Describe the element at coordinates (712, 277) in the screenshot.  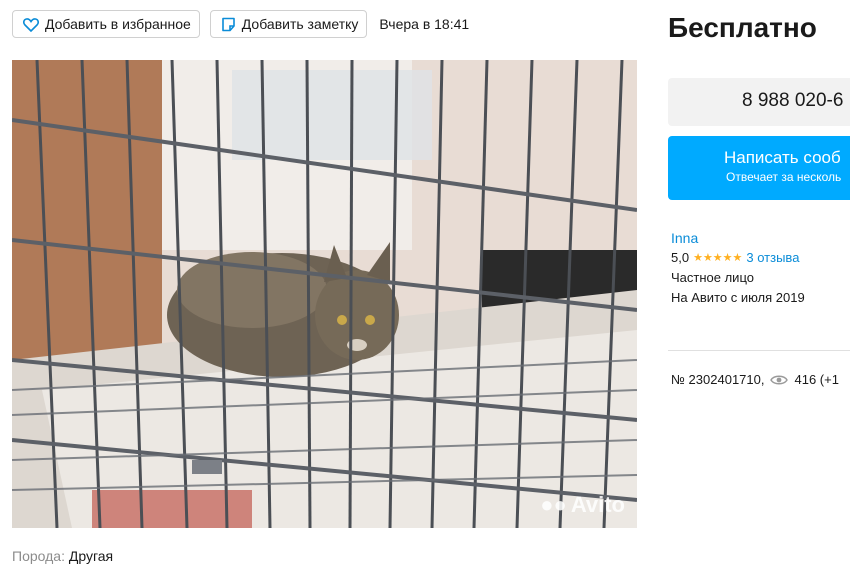
I see `seller-type: Частное лицо` at that location.